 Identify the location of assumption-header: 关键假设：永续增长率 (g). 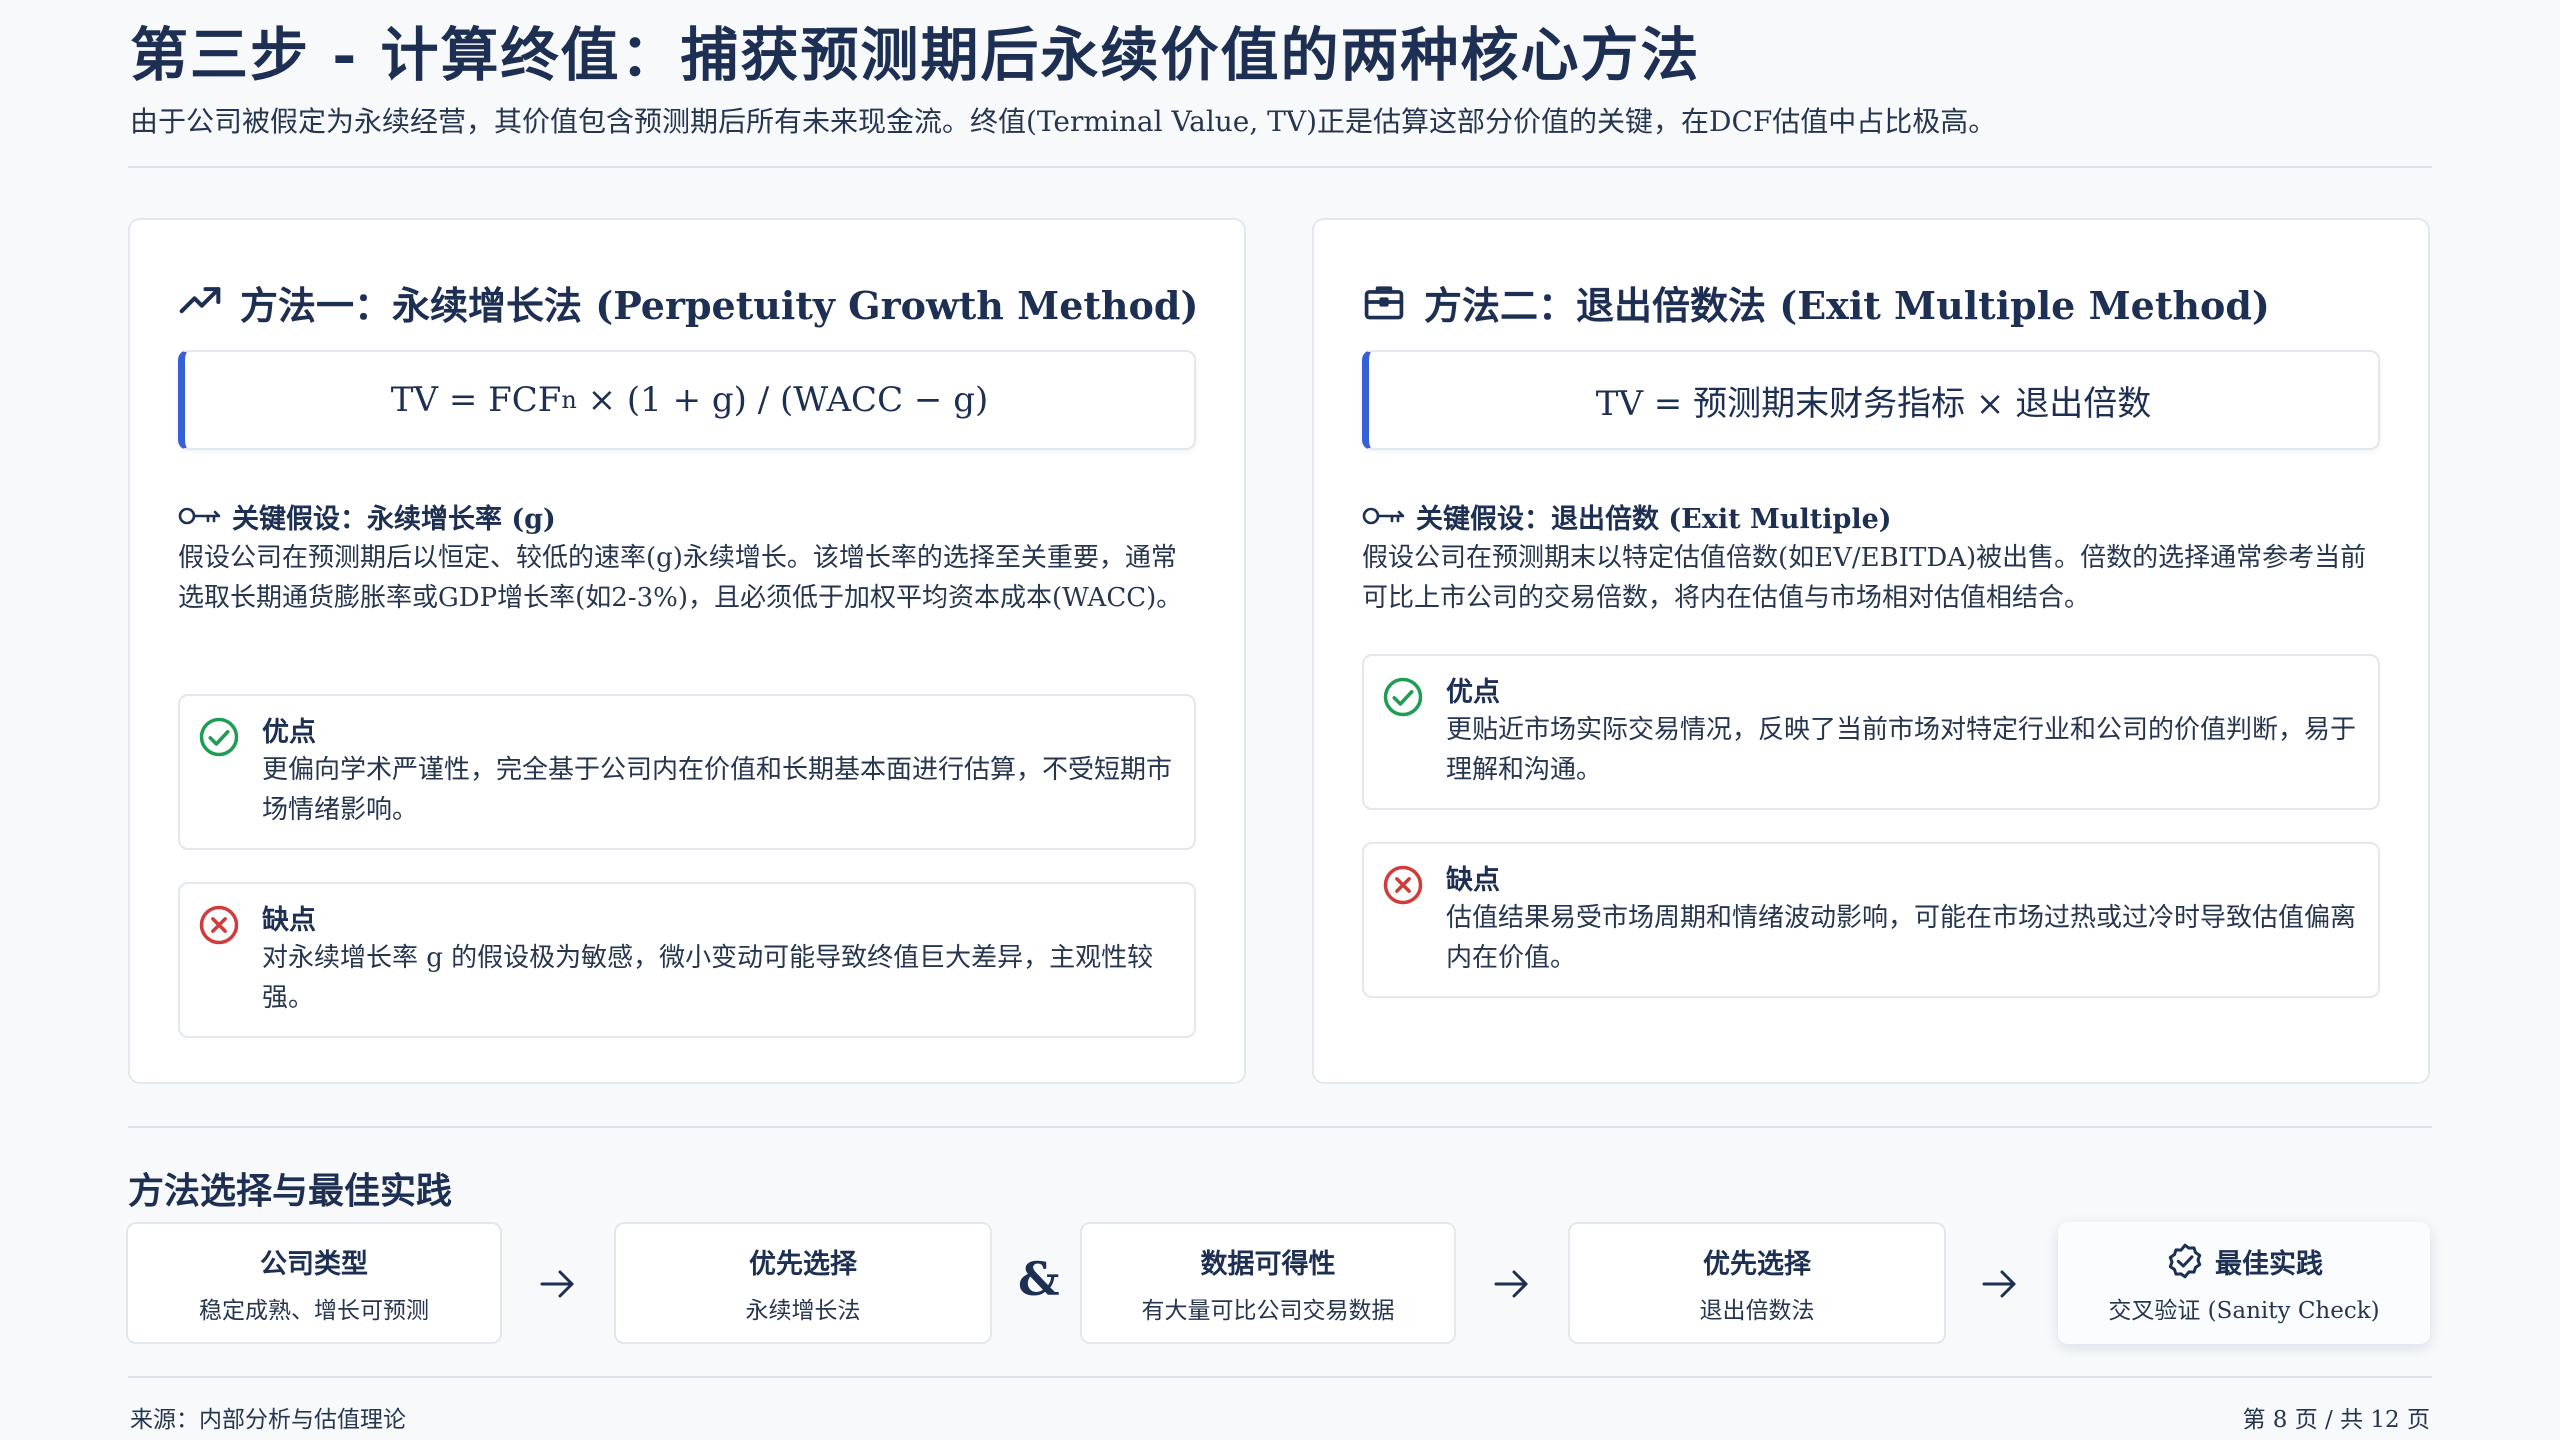
(367, 516).